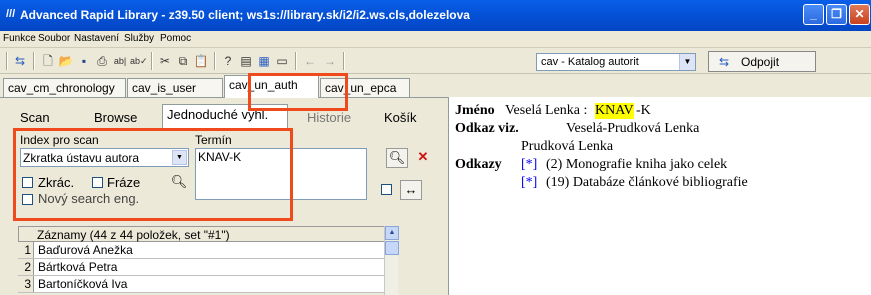 The height and width of the screenshot is (295, 871). I want to click on menu-soubor: Soubor, so click(54, 38).